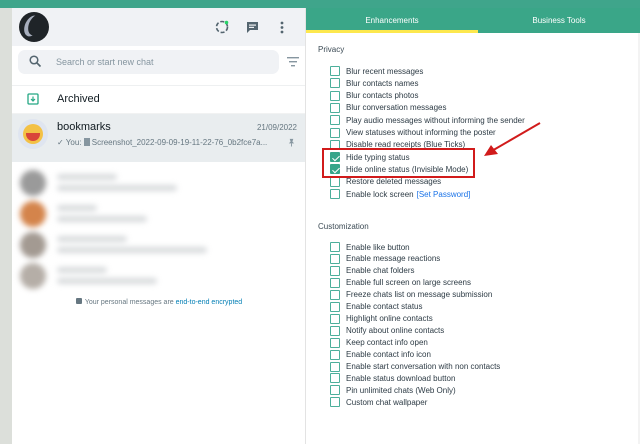  I want to click on encryption-text: Your personal messages are, so click(130, 302).